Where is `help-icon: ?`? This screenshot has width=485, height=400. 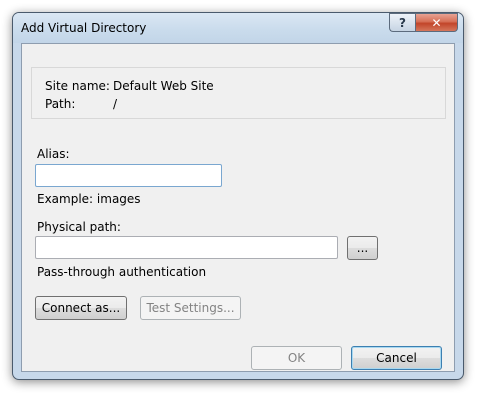
help-icon: ? is located at coordinates (402, 22).